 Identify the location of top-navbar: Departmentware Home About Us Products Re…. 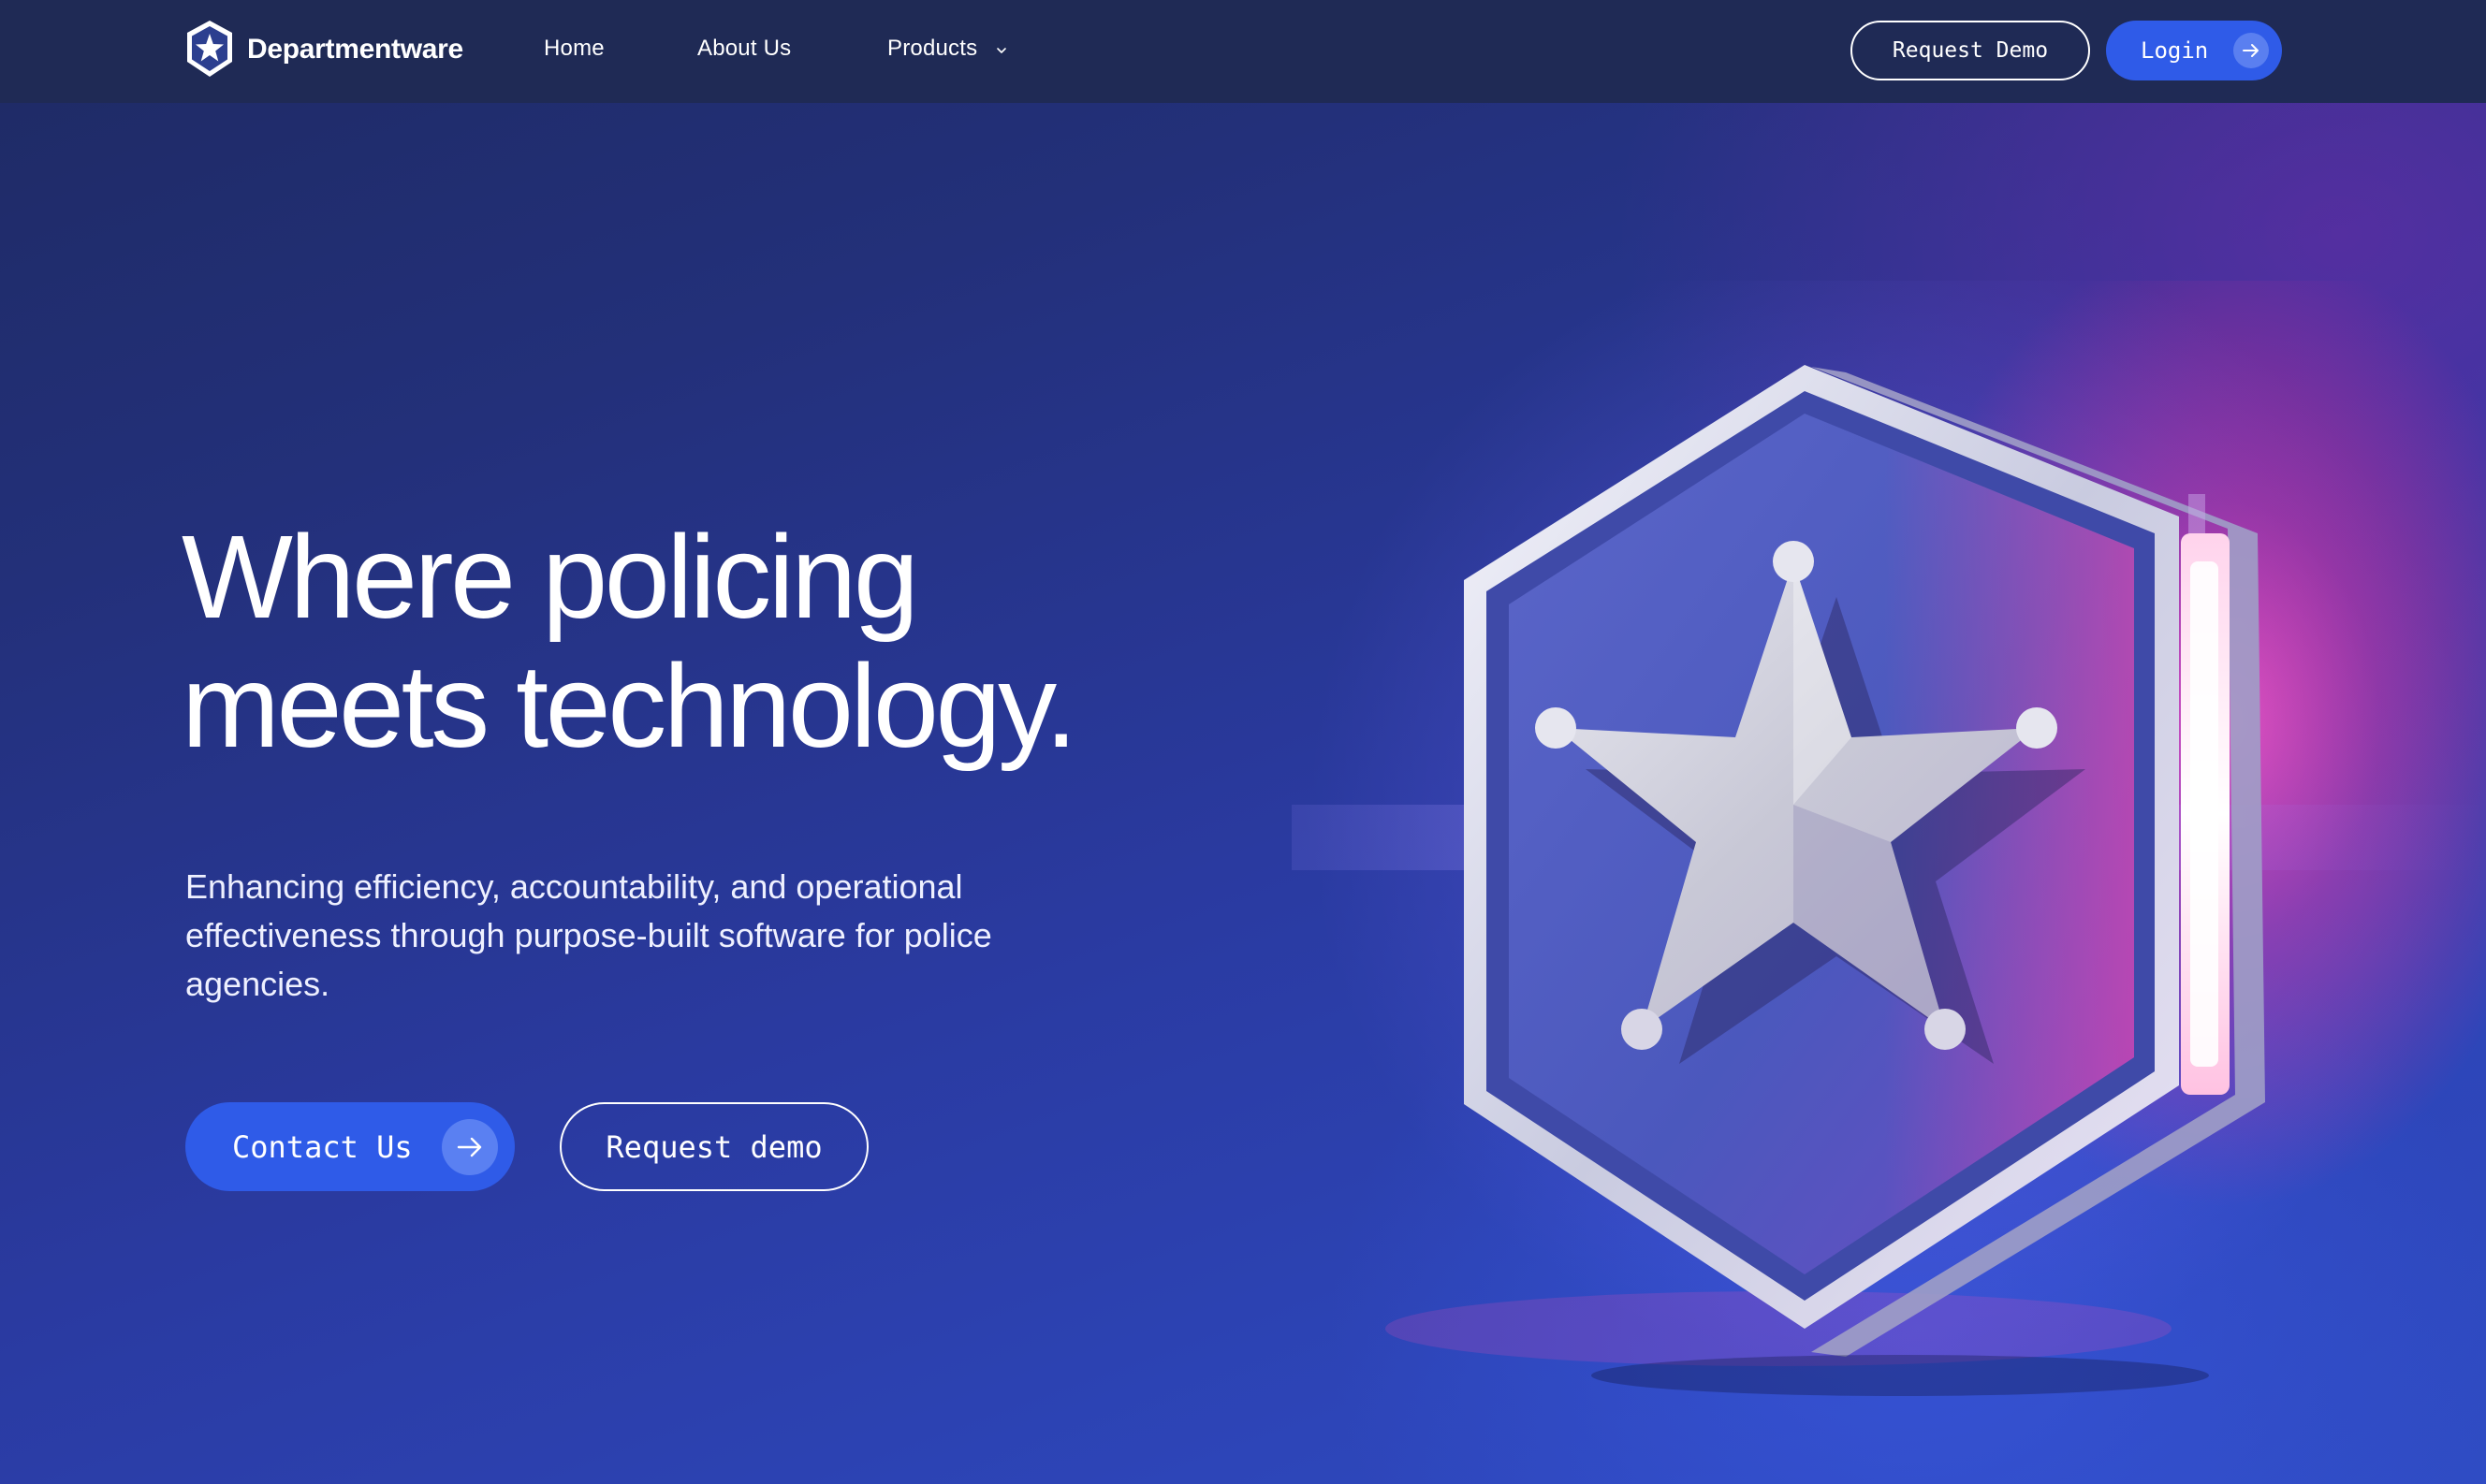
(1243, 51).